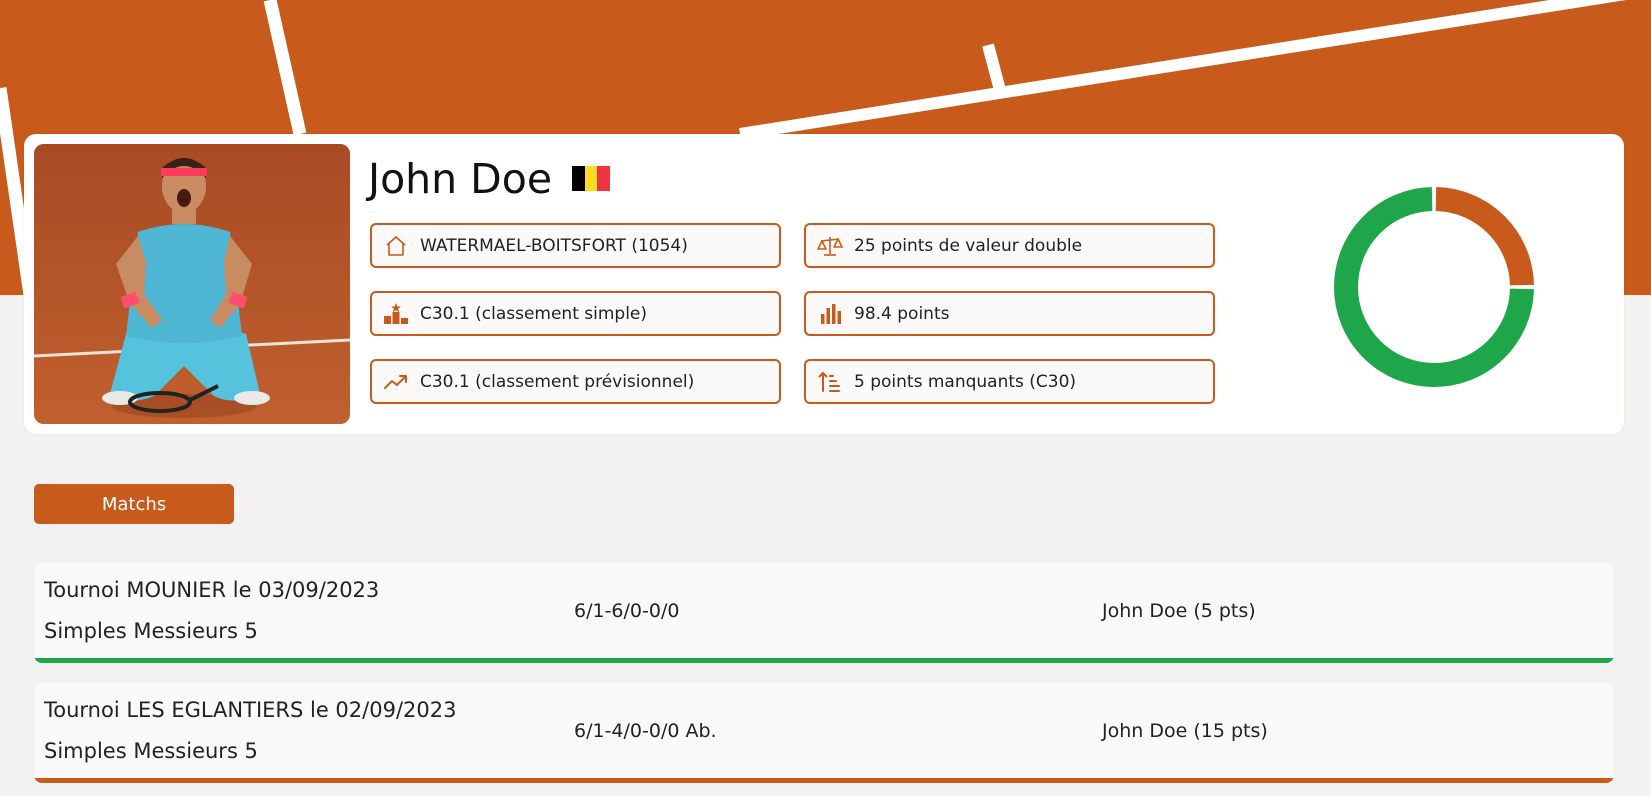  I want to click on match-tournament: Tournoi MOUNIER le 03/09/2023, so click(212, 590).